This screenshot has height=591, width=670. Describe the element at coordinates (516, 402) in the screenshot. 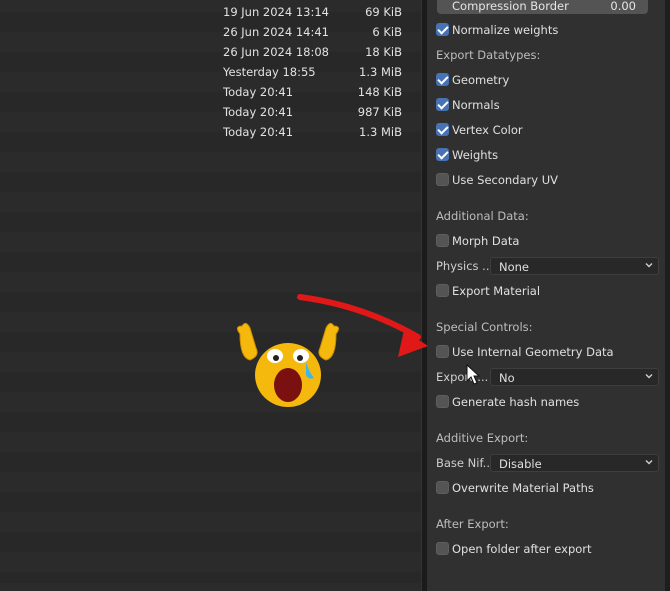

I see `hash-names-label: Generate hash names` at that location.